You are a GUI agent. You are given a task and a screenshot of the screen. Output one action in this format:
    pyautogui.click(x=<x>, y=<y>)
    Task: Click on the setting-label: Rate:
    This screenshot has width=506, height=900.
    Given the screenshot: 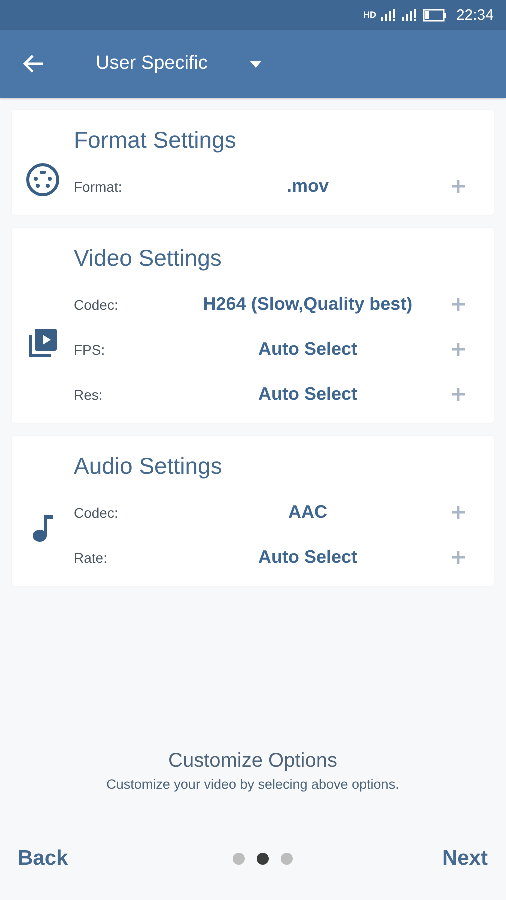 What is the action you would take?
    pyautogui.click(x=91, y=558)
    